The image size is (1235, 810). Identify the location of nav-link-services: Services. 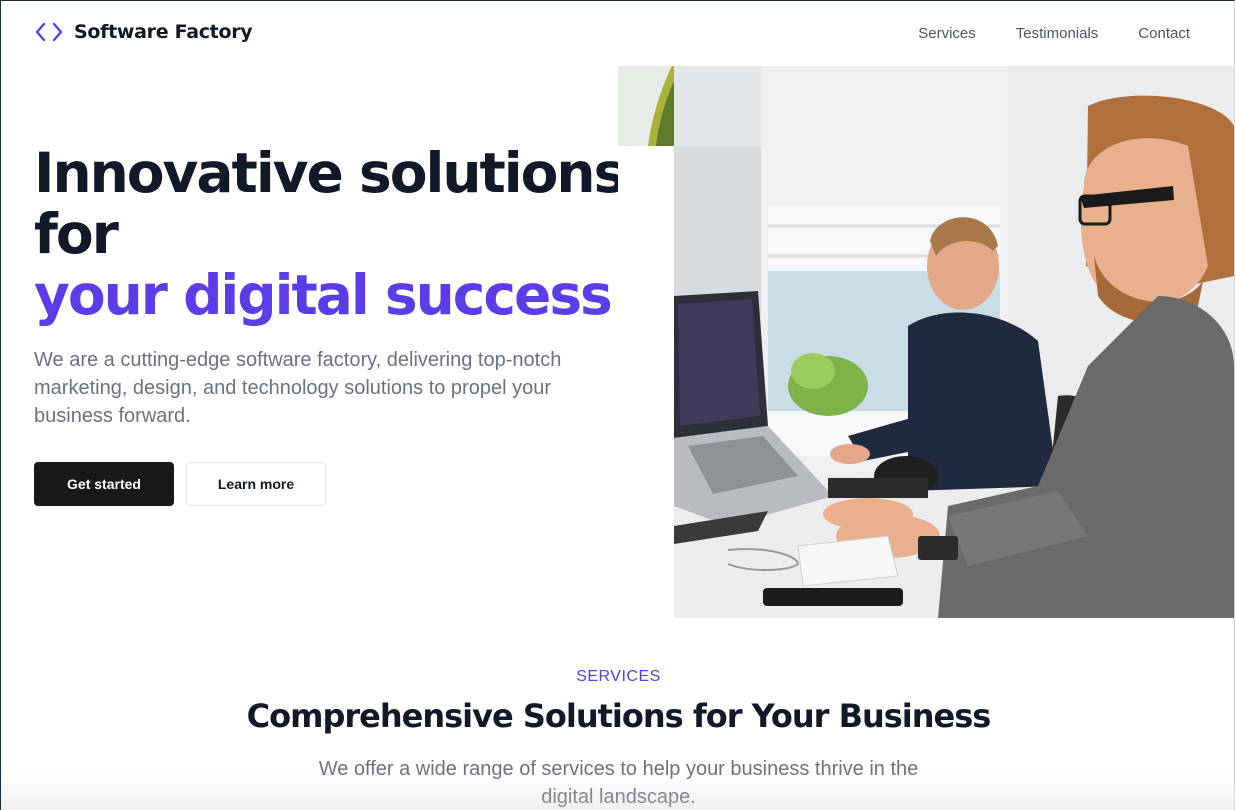
(947, 33).